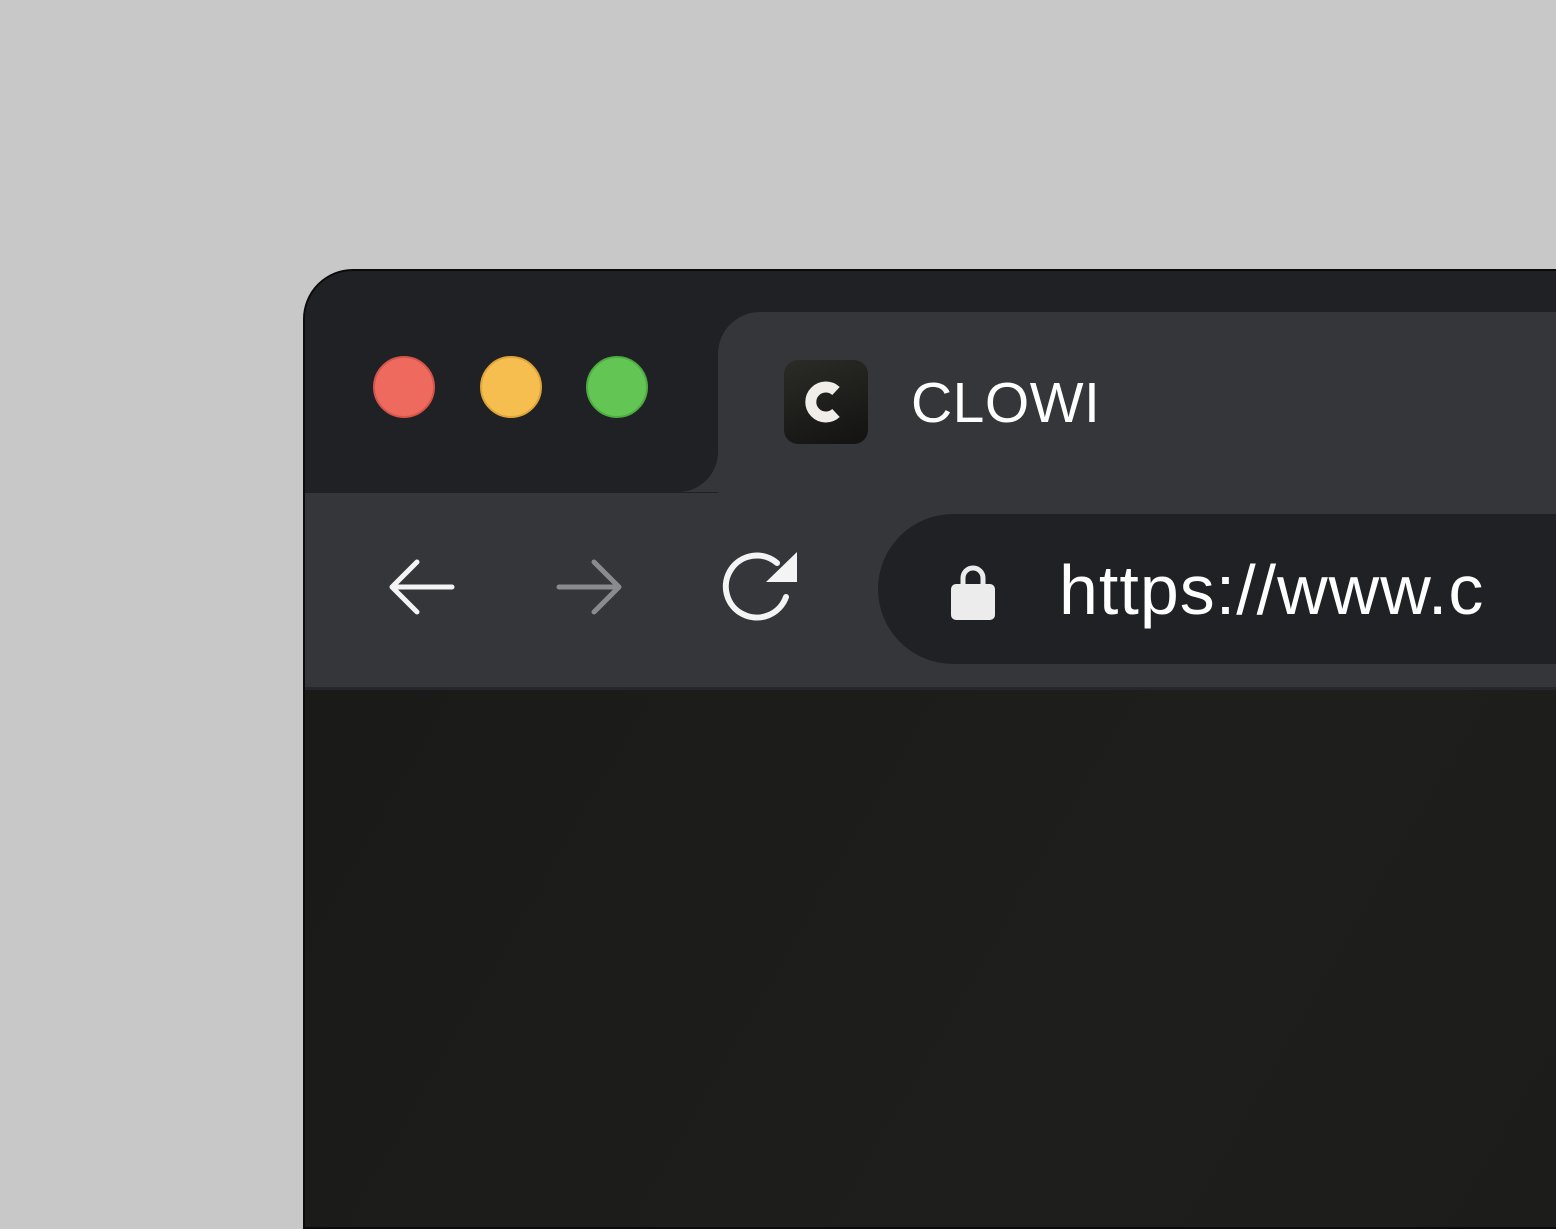 This screenshot has height=1229, width=1556. Describe the element at coordinates (617, 387) in the screenshot. I see `zoom-window-button` at that location.